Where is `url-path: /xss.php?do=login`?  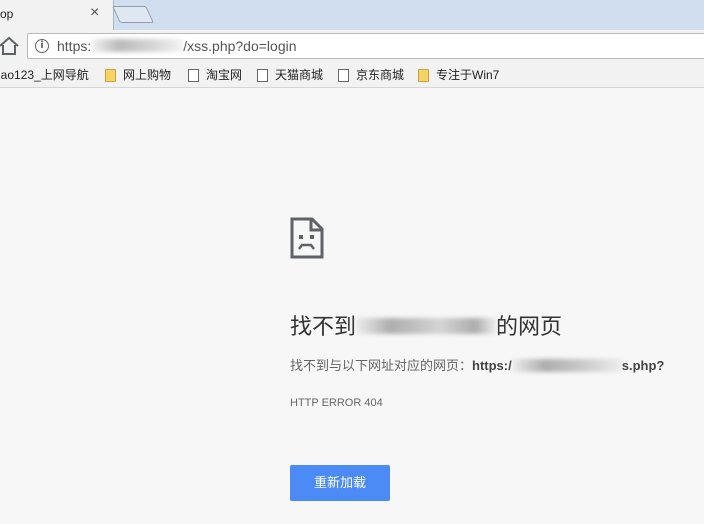 url-path: /xss.php?do=login is located at coordinates (240, 46).